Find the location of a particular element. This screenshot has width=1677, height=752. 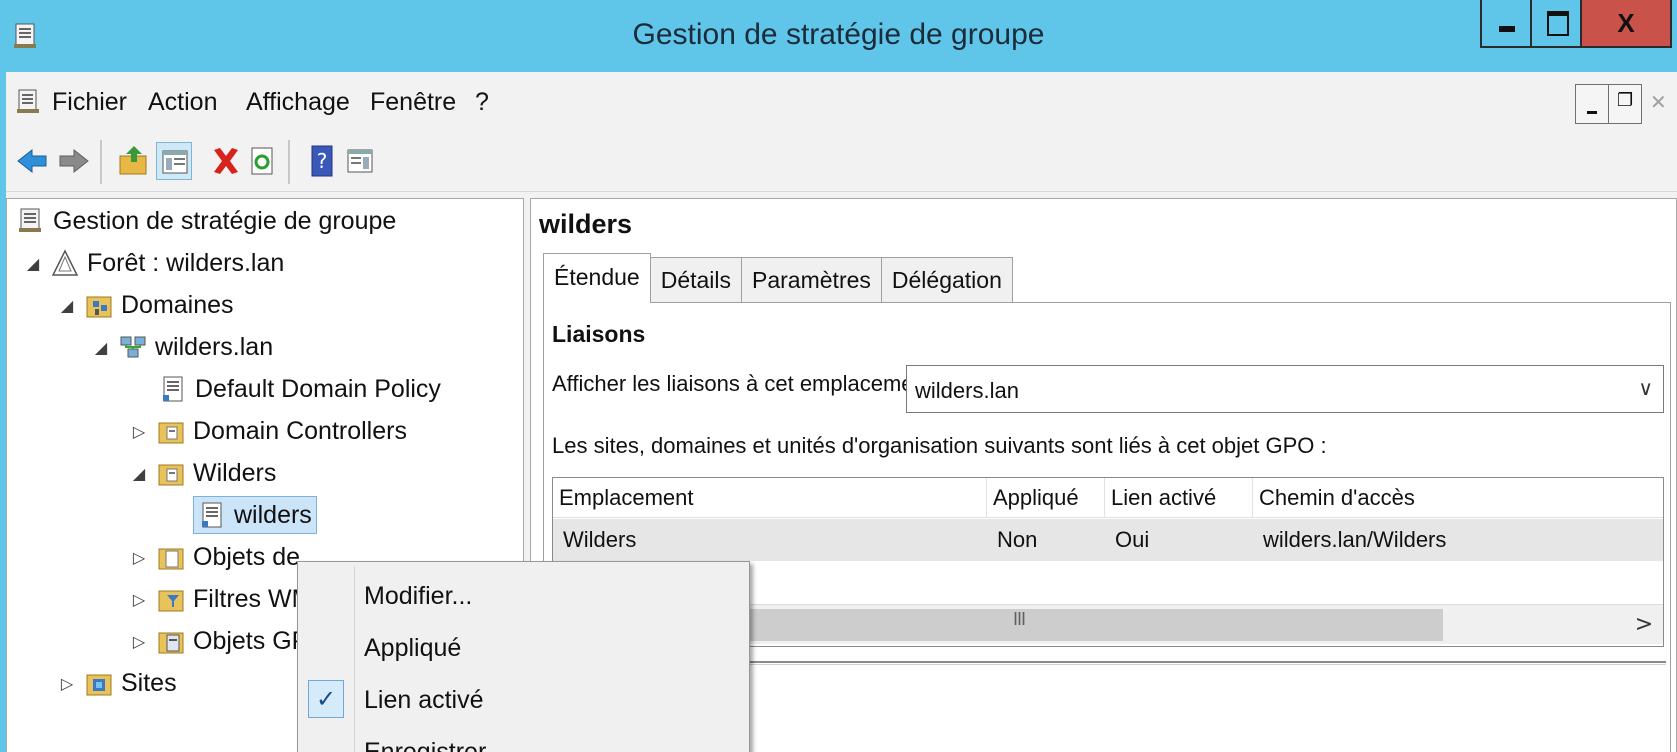

checkmark-icon: ✓ is located at coordinates (326, 699).